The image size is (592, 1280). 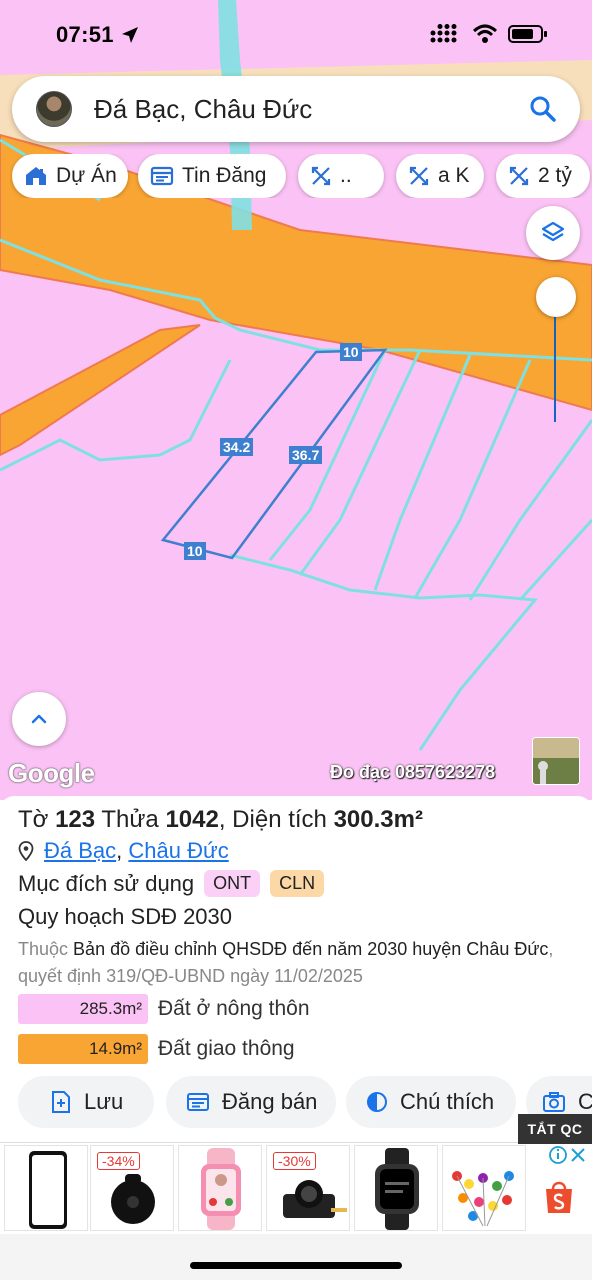 I want to click on legend-row-rural-residential: 285.3m² Đất ở nông thôn, so click(x=164, y=1009).